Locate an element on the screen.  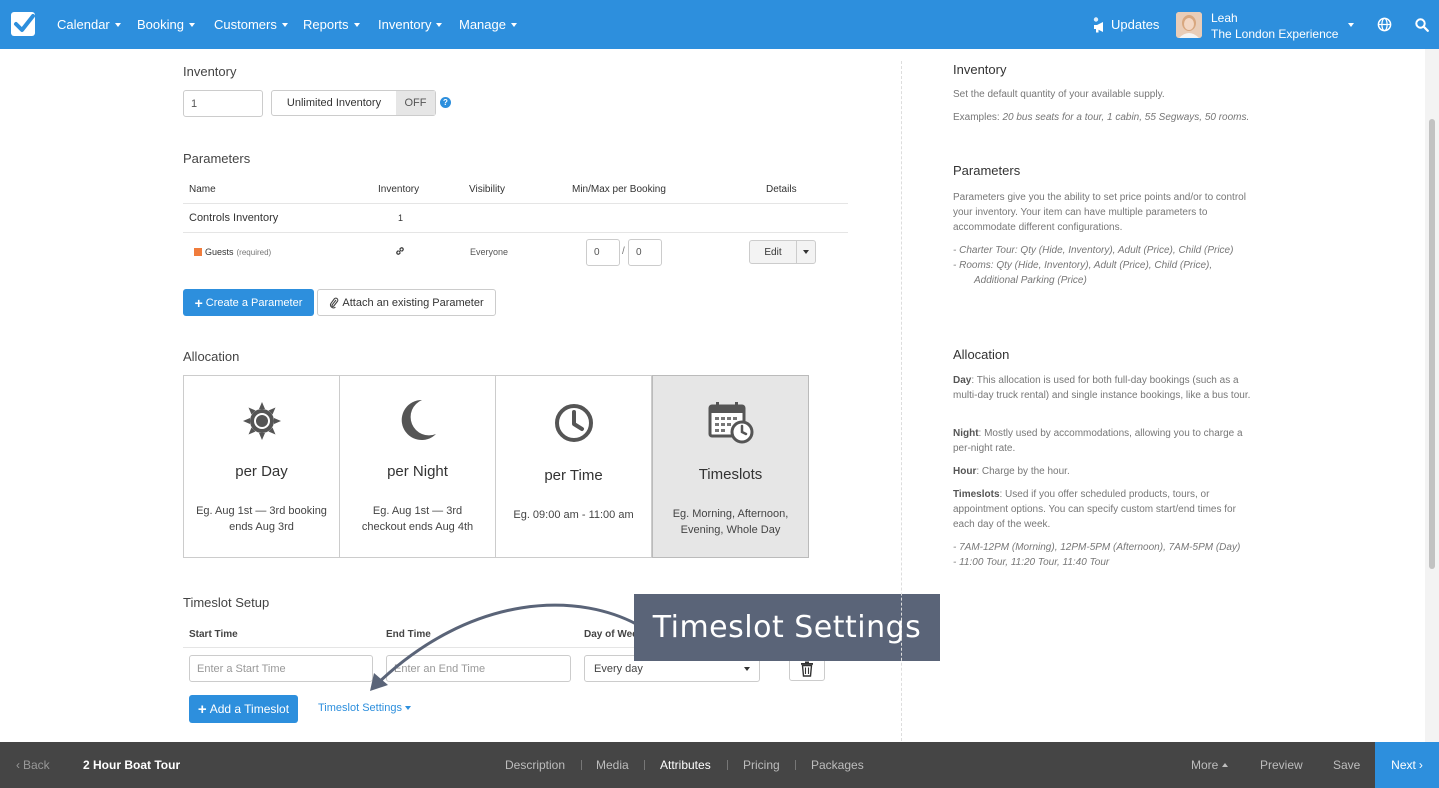
user-name: Leah is located at coordinates (1224, 18).